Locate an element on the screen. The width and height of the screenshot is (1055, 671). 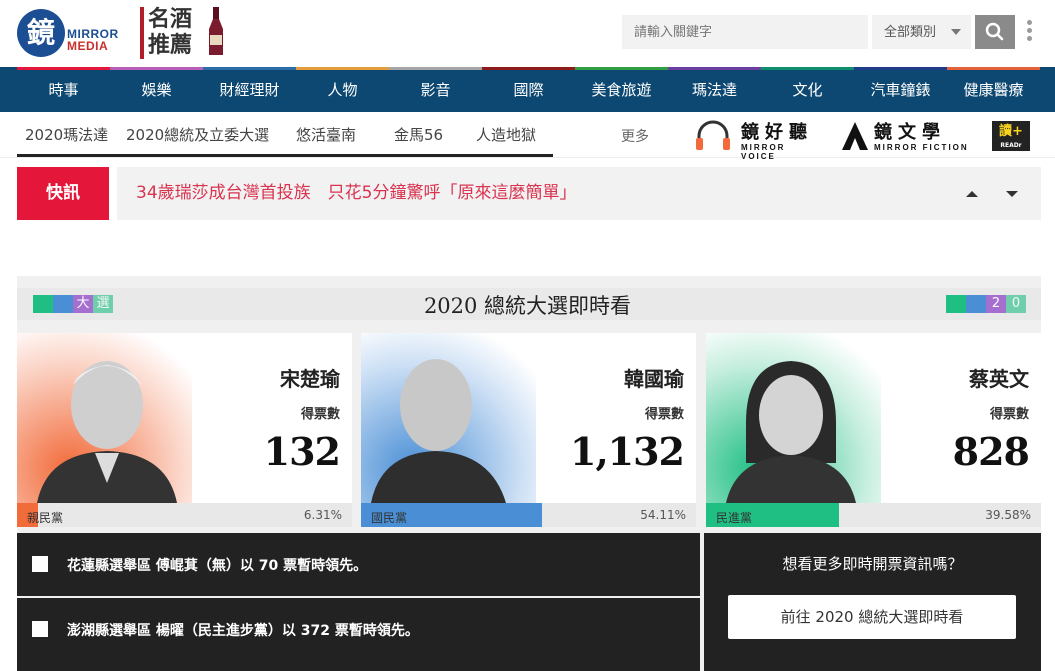
wine-banner-line2: 推薦 is located at coordinates (170, 45).